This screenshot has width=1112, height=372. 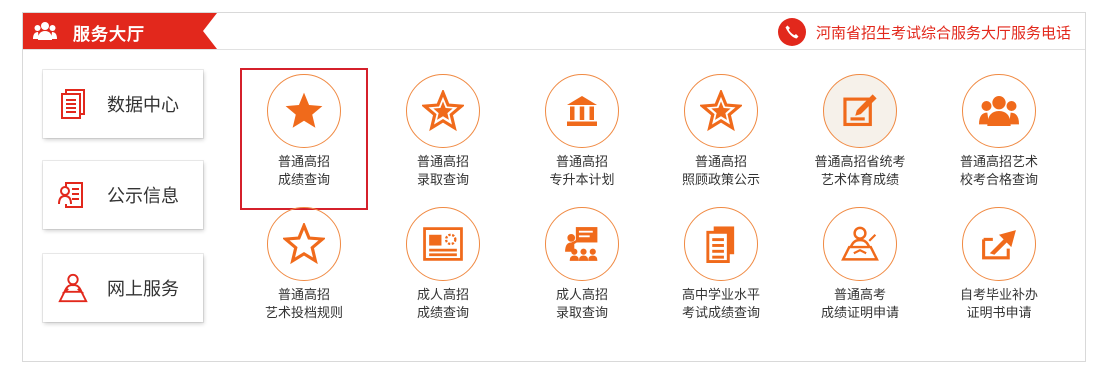 I want to click on service-label-line2: 校考合格查询, so click(x=998, y=180).